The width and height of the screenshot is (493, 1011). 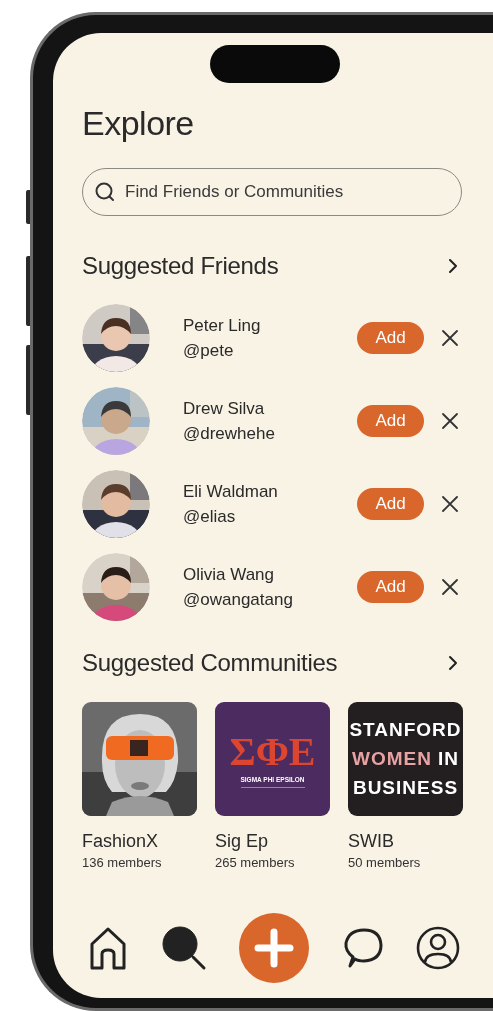 What do you see at coordinates (224, 408) in the screenshot?
I see `friend-name: Drew Silva` at bounding box center [224, 408].